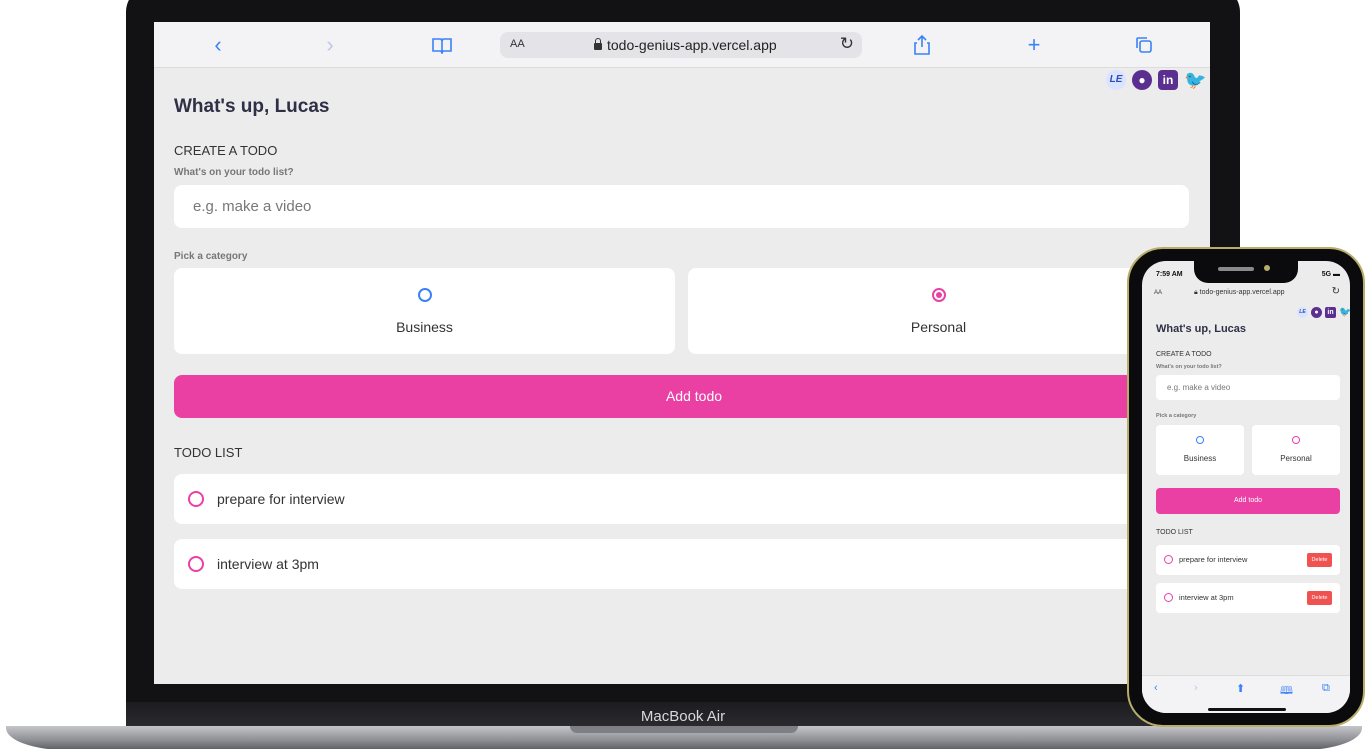  I want to click on address-bar: AA todo-genius-app.vercel.app ↻, so click(681, 45).